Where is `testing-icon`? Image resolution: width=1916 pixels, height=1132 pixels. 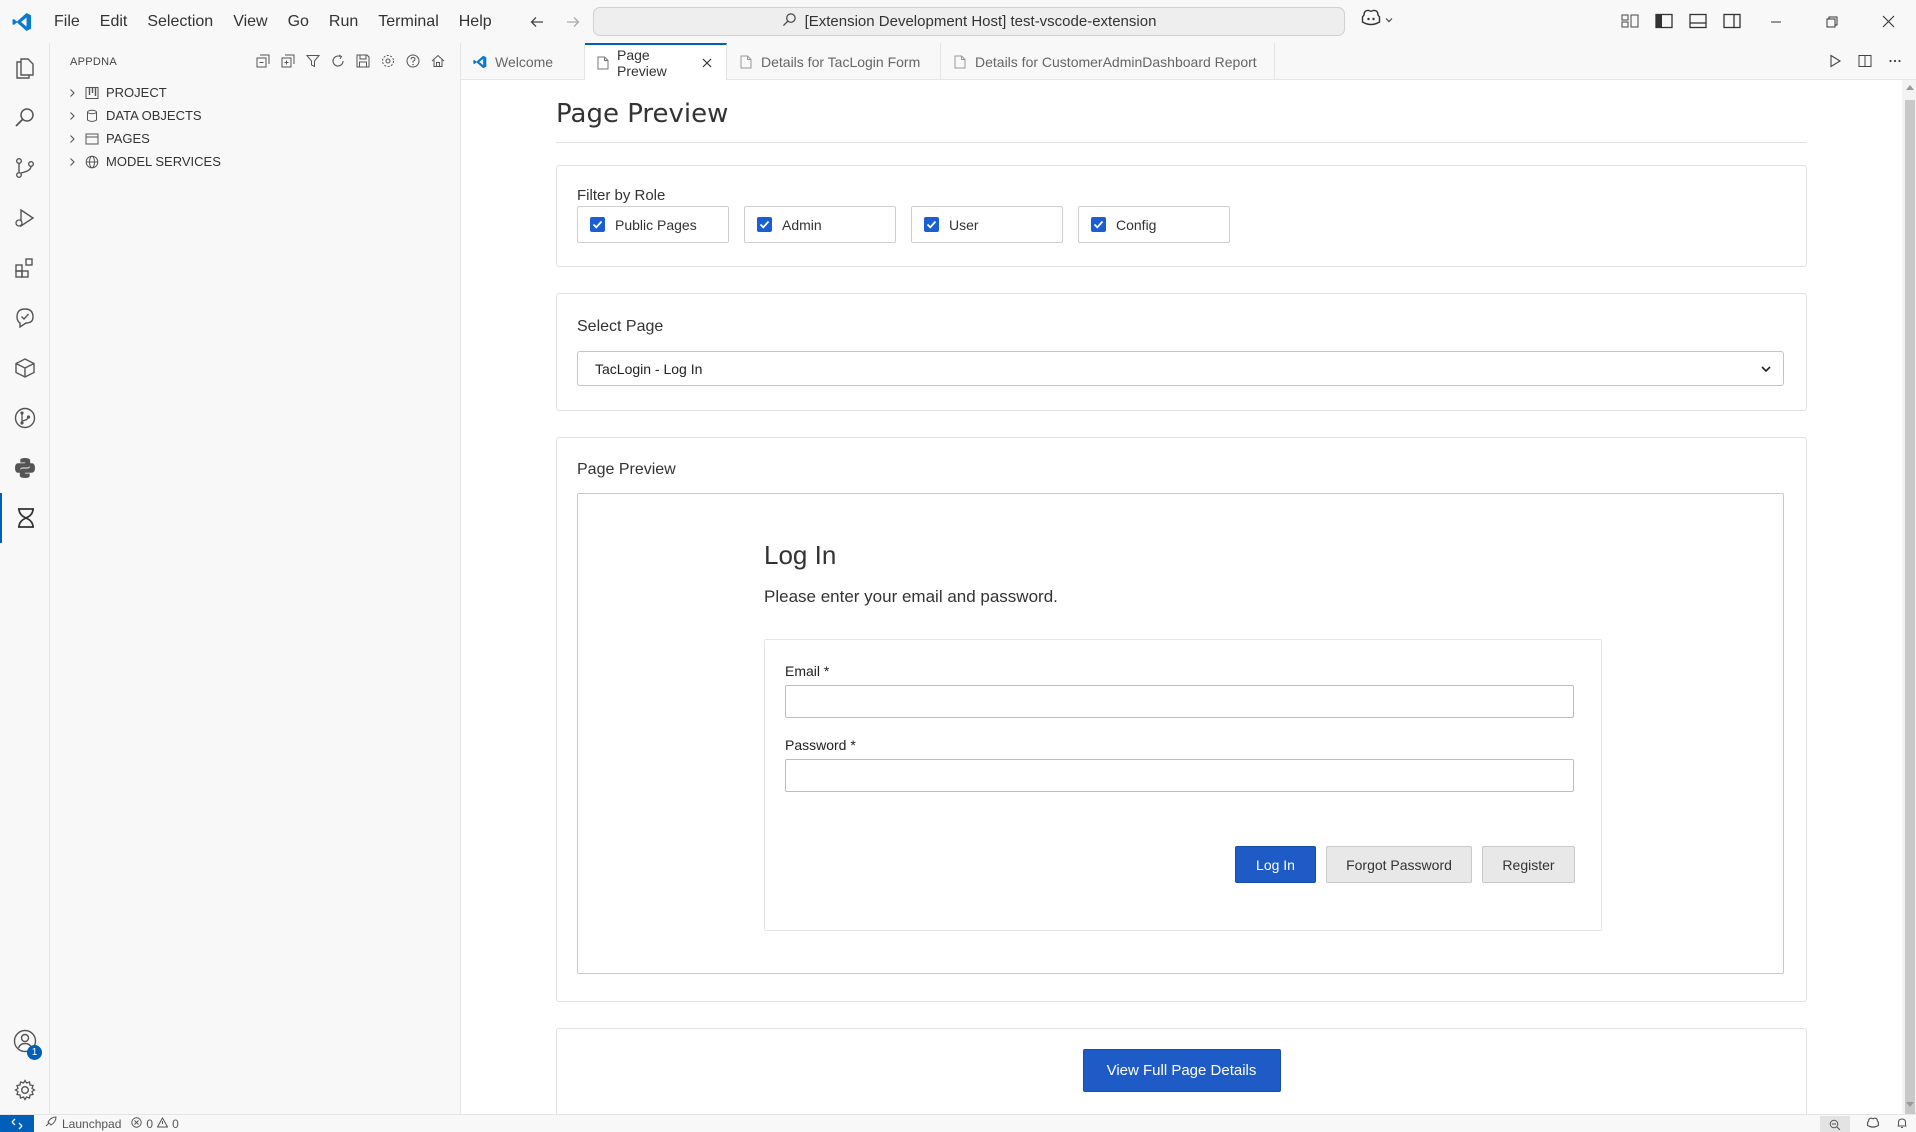
testing-icon is located at coordinates (25, 318).